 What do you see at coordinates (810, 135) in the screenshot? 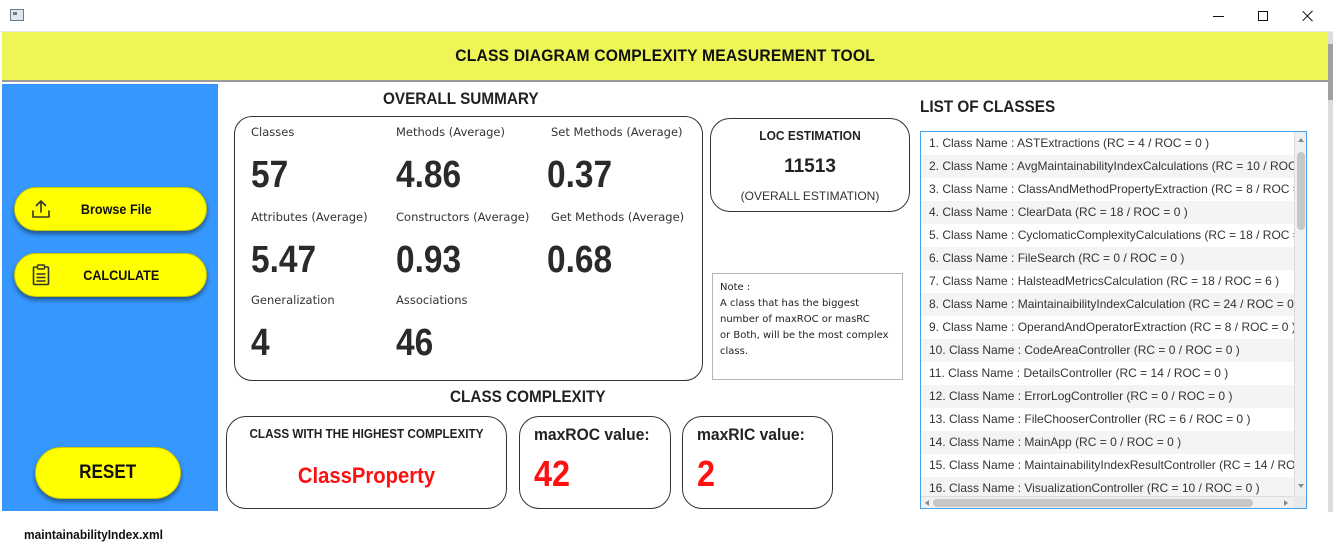
I see `loc-estimation-title: LOC ESTIMATION` at bounding box center [810, 135].